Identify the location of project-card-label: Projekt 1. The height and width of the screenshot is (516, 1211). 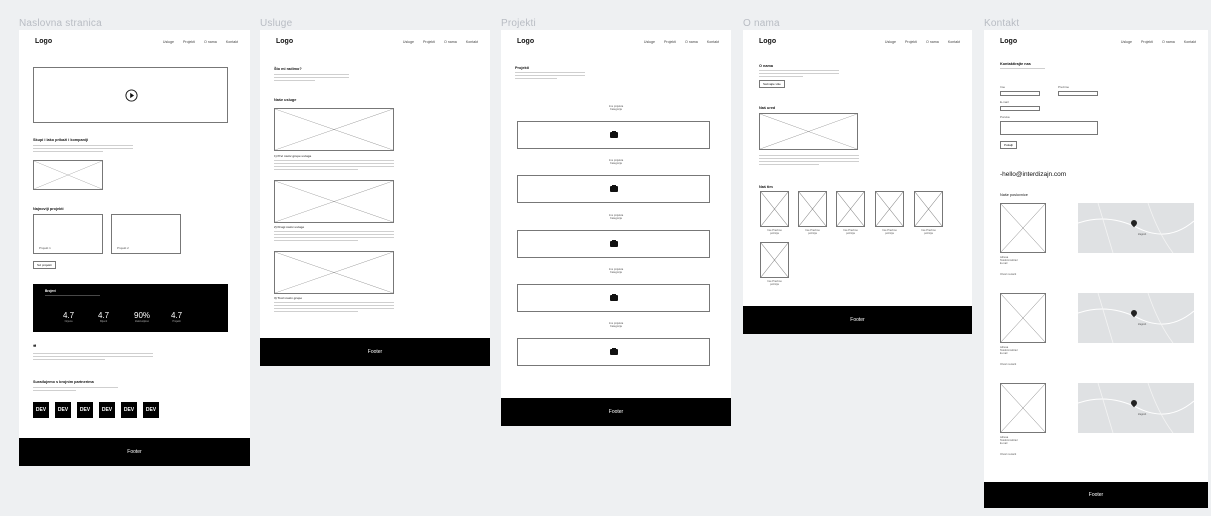
(45, 248).